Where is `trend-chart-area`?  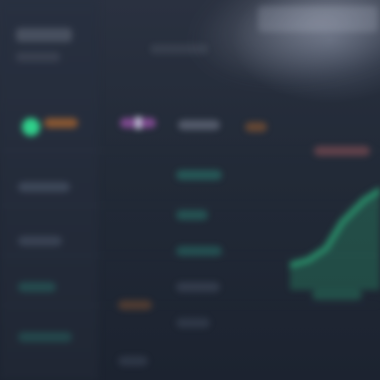 trend-chart-area is located at coordinates (335, 240).